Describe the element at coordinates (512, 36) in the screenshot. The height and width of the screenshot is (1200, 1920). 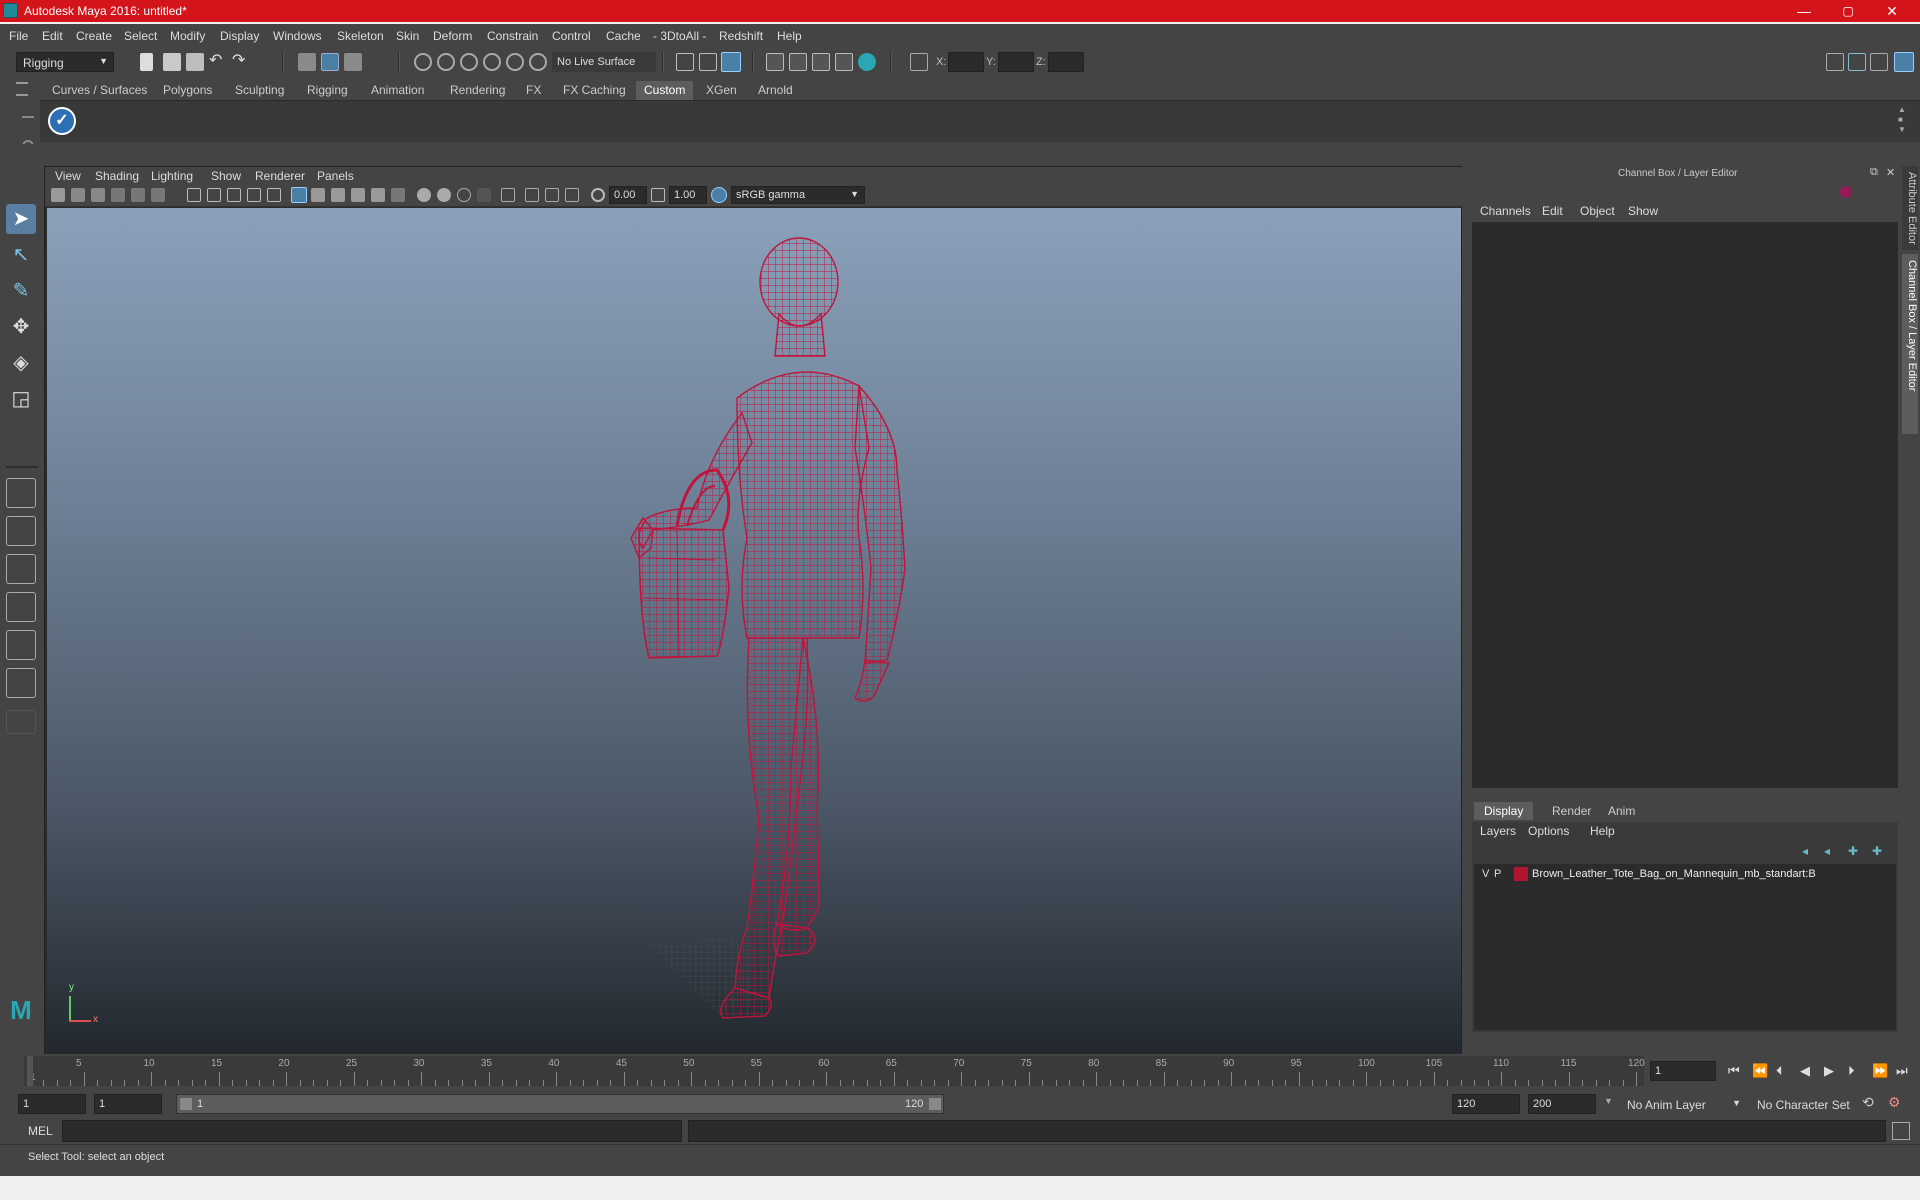
I see `menu-constrain: Constrain` at that location.